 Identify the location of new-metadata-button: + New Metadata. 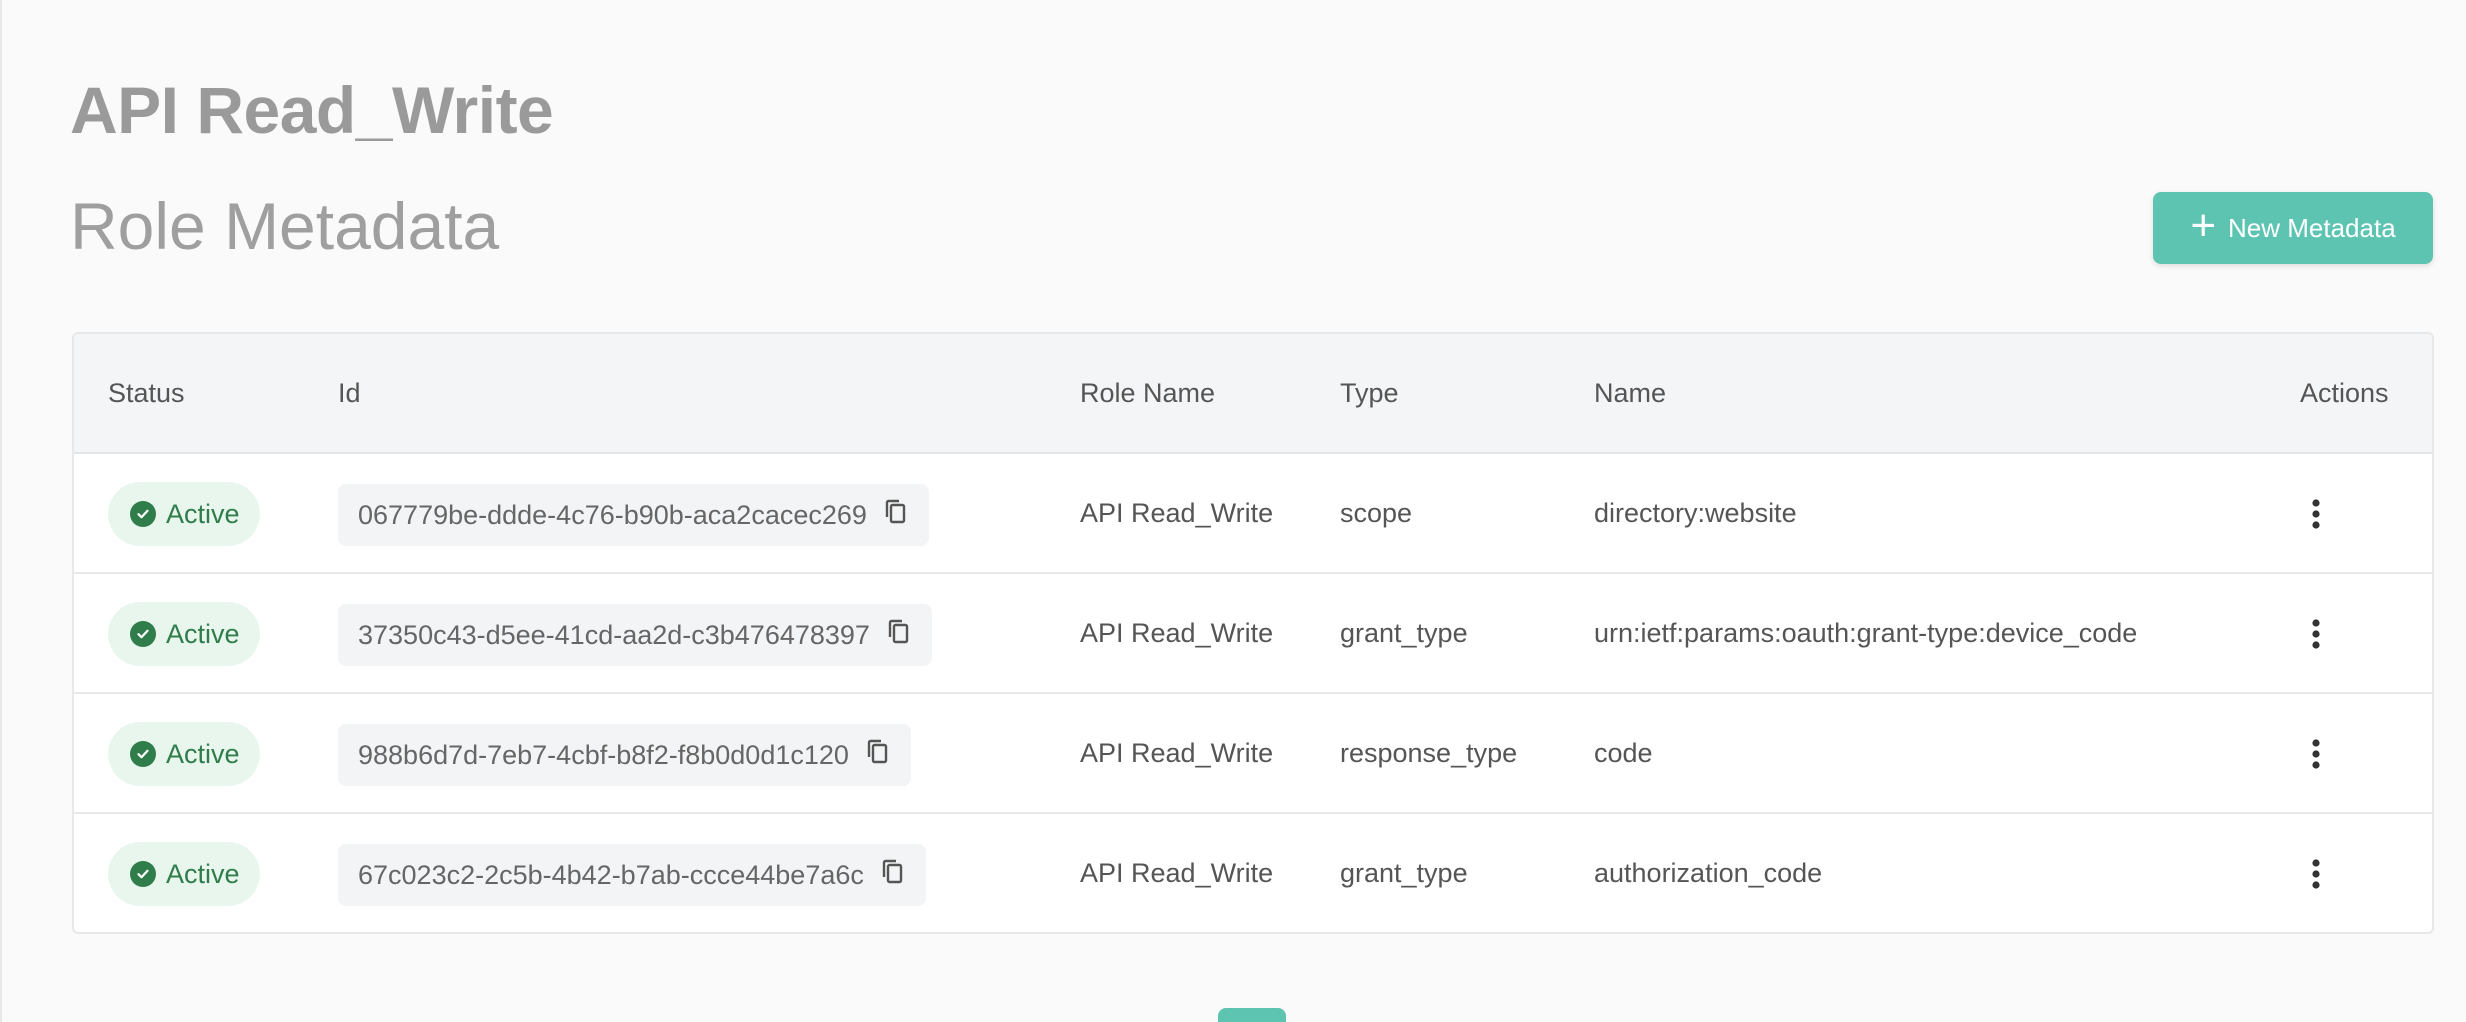
(2293, 228).